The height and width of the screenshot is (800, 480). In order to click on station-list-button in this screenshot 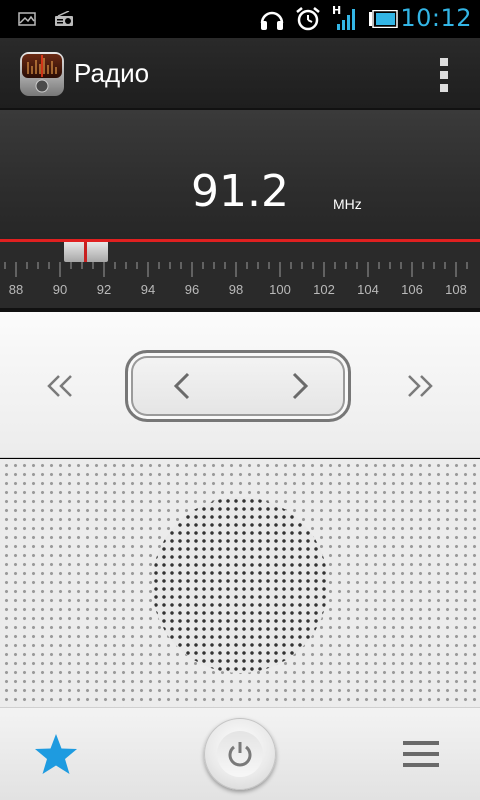, I will do `click(421, 754)`.